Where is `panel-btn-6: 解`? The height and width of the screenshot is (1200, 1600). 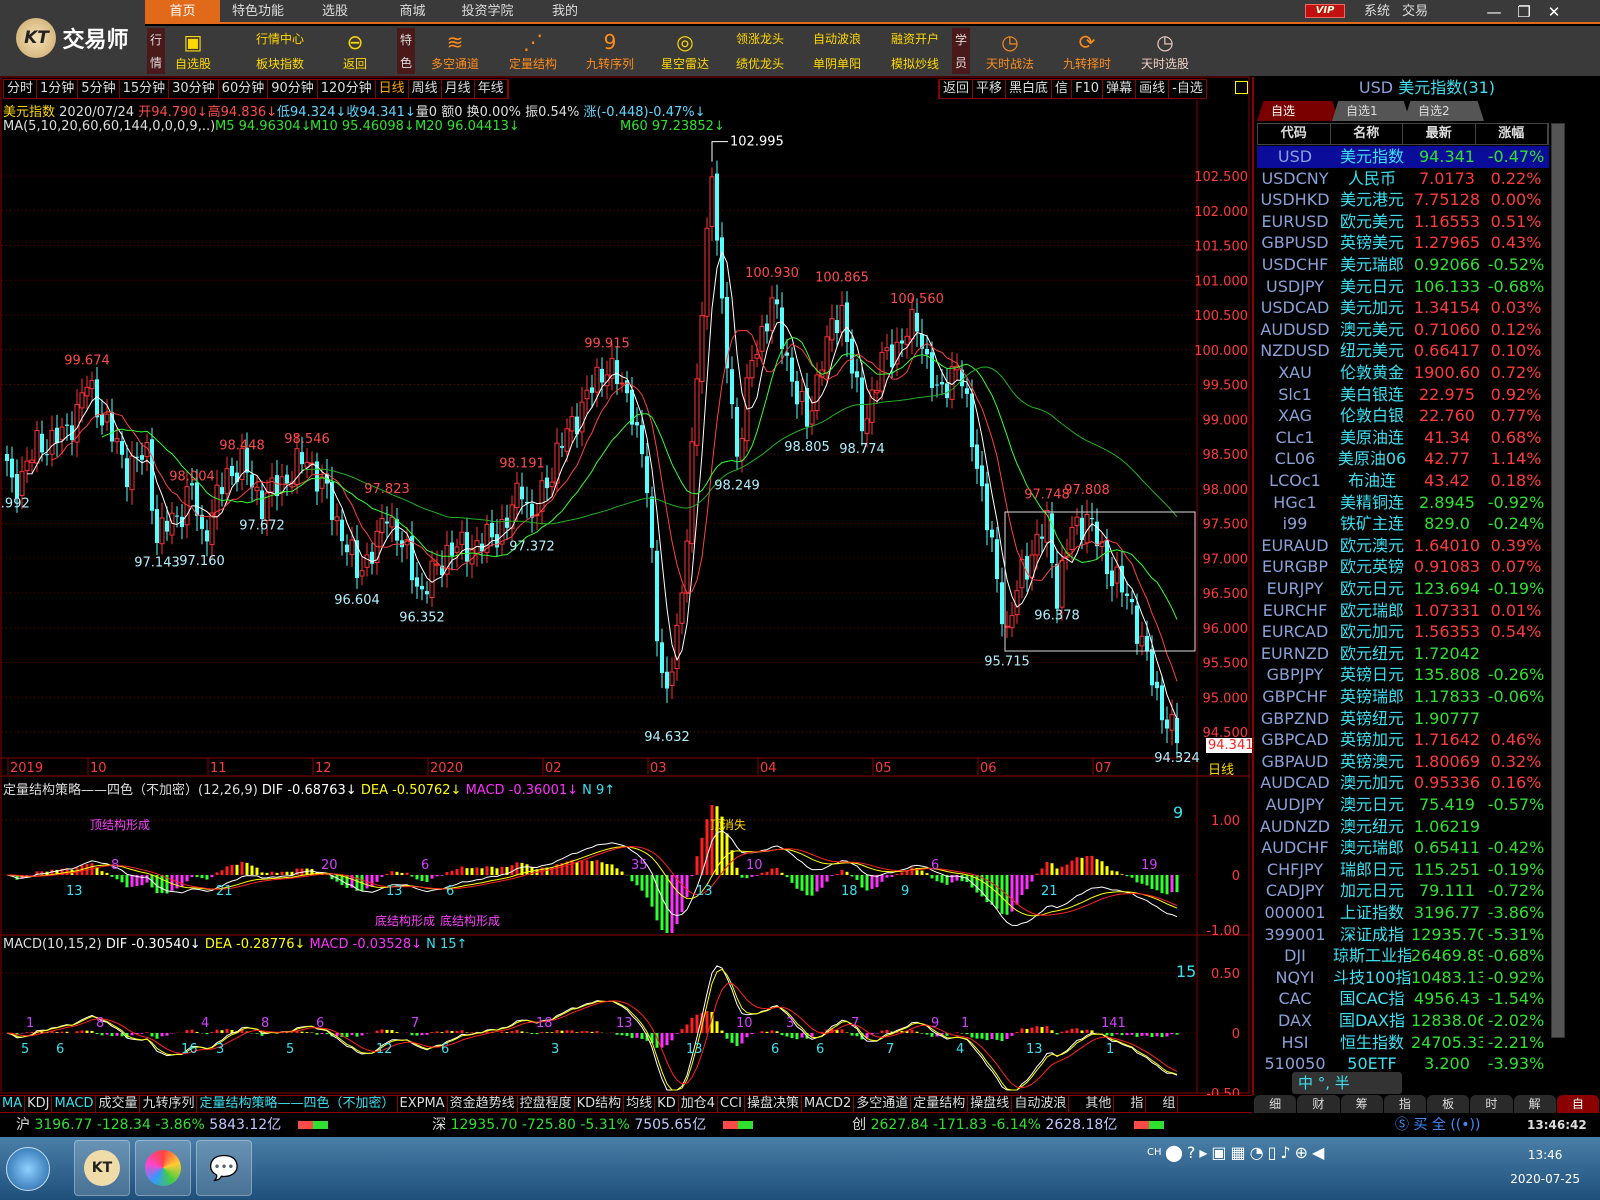
panel-btn-6: 解 is located at coordinates (1534, 1104).